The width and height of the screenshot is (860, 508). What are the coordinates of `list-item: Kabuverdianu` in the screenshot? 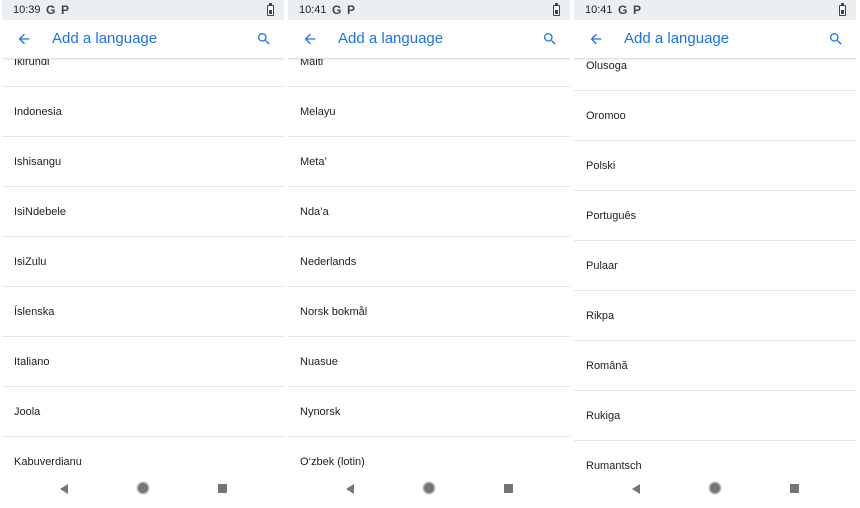 It's located at (143, 454).